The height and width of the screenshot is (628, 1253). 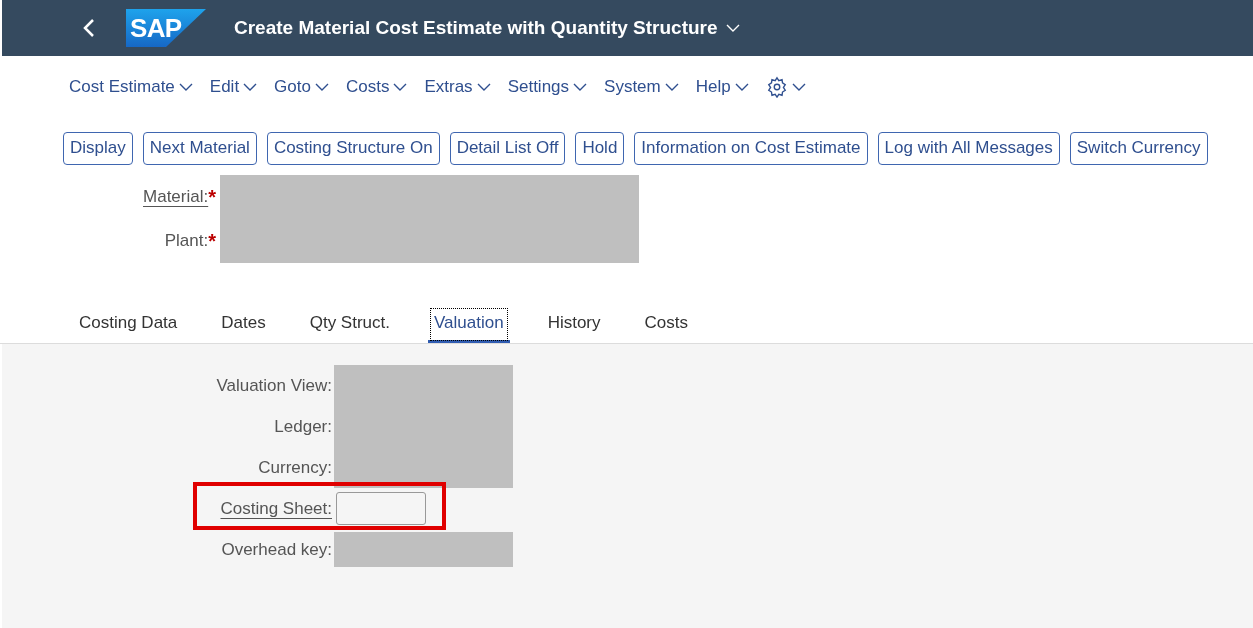 I want to click on field-label: Valuation View:, so click(x=274, y=385).